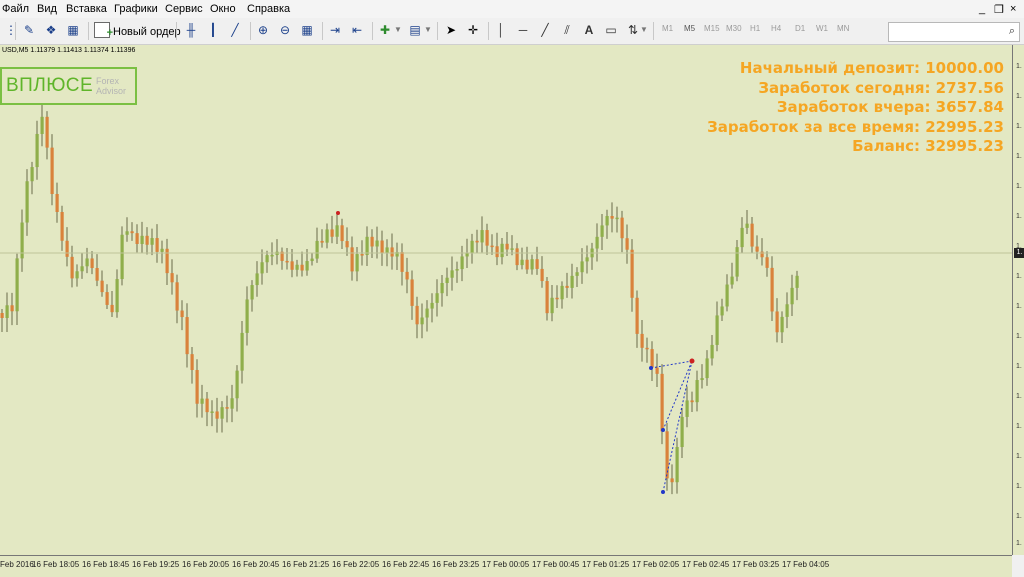  What do you see at coordinates (156, 564) in the screenshot?
I see `time-label: 16 Feb 19:25` at bounding box center [156, 564].